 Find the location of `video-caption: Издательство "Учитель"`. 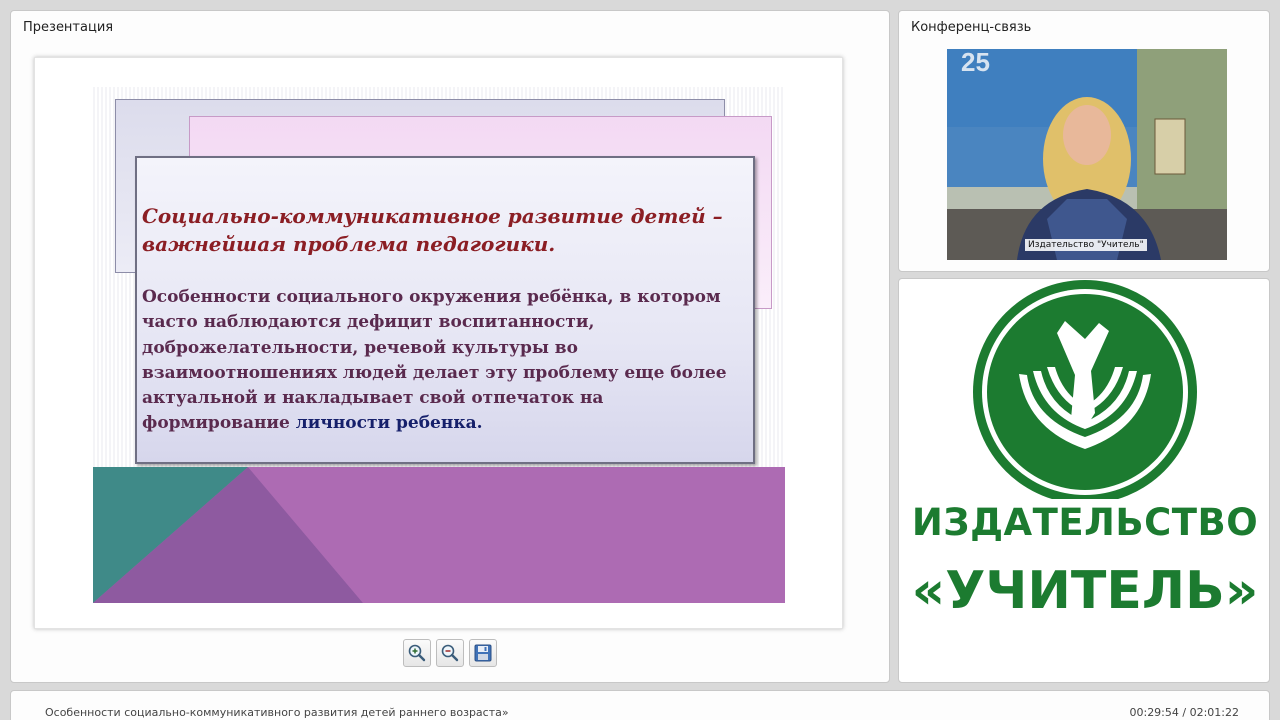

video-caption: Издательство "Учитель" is located at coordinates (1086, 245).